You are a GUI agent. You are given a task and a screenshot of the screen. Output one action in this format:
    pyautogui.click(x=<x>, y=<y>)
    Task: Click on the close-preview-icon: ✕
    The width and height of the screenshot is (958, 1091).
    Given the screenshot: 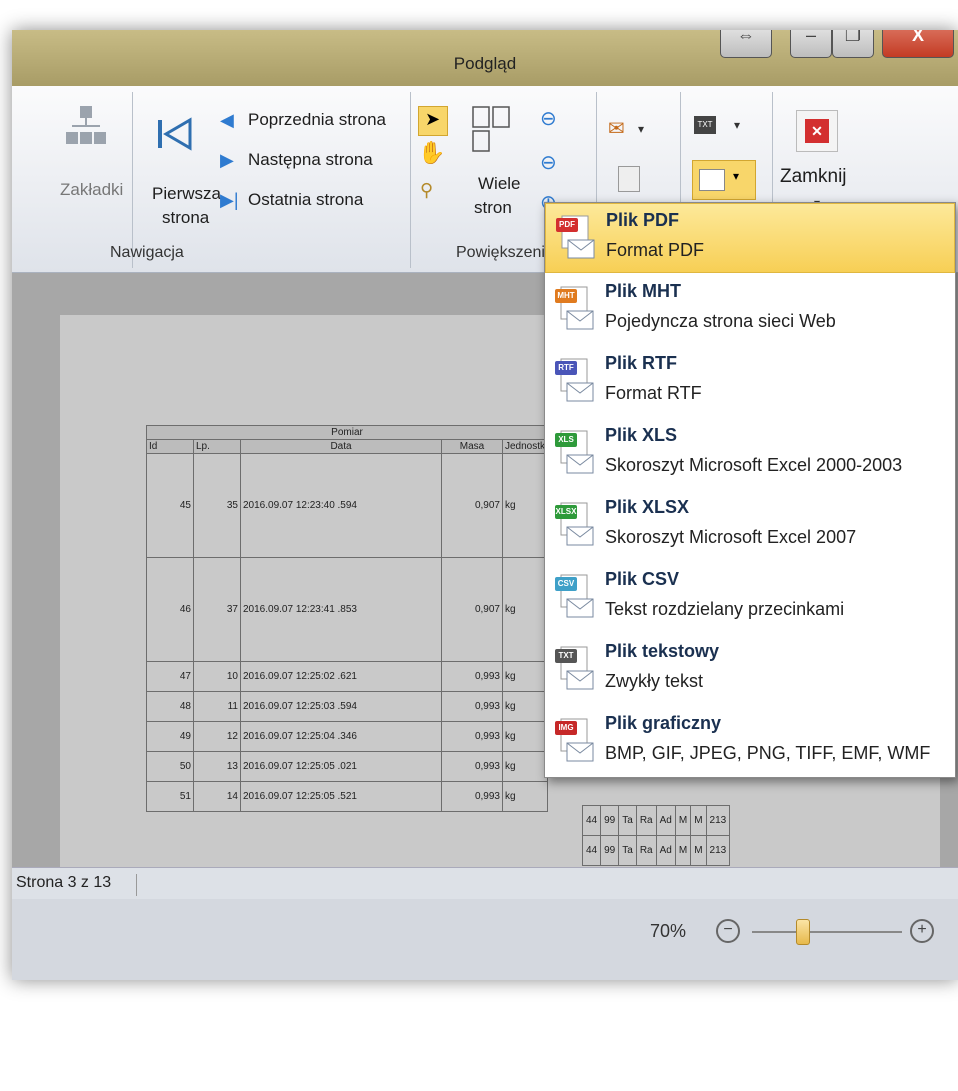 What is the action you would take?
    pyautogui.click(x=817, y=131)
    